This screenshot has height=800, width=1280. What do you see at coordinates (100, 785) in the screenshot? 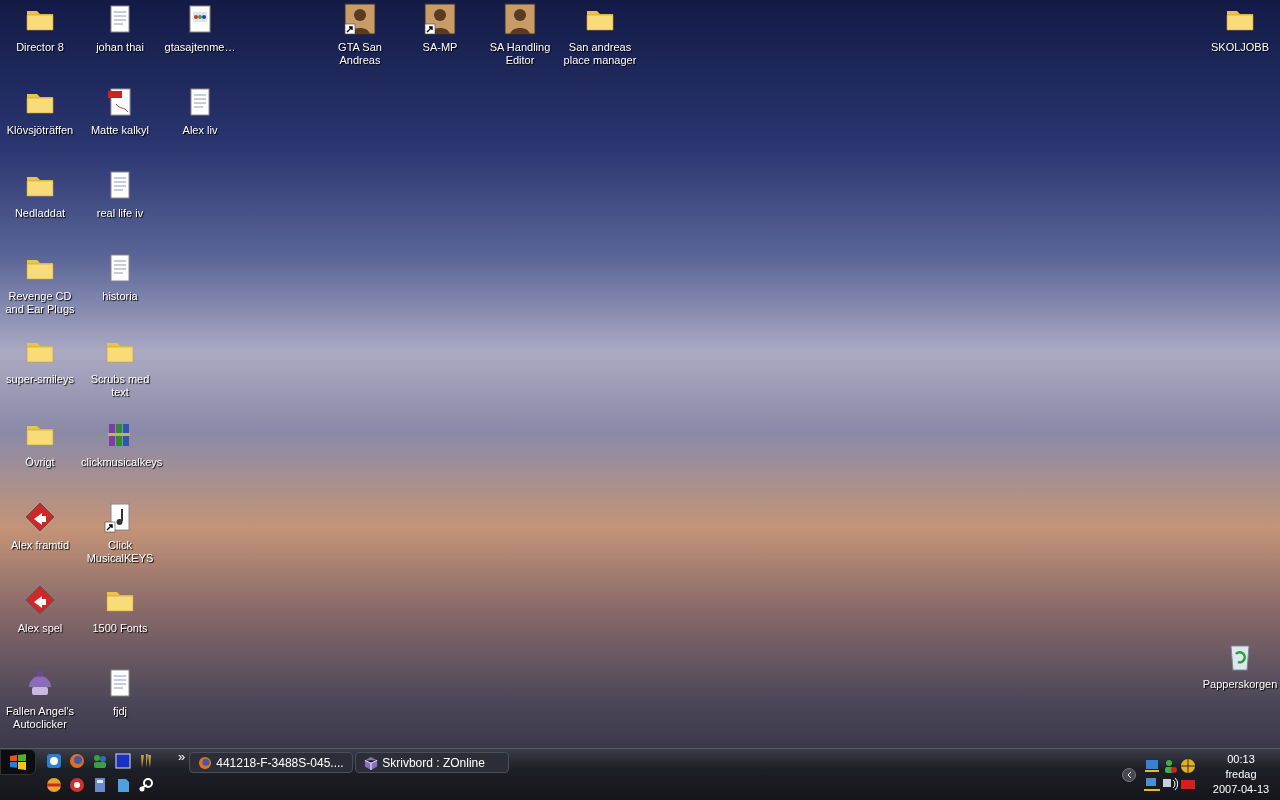
I see `calculator-icon` at bounding box center [100, 785].